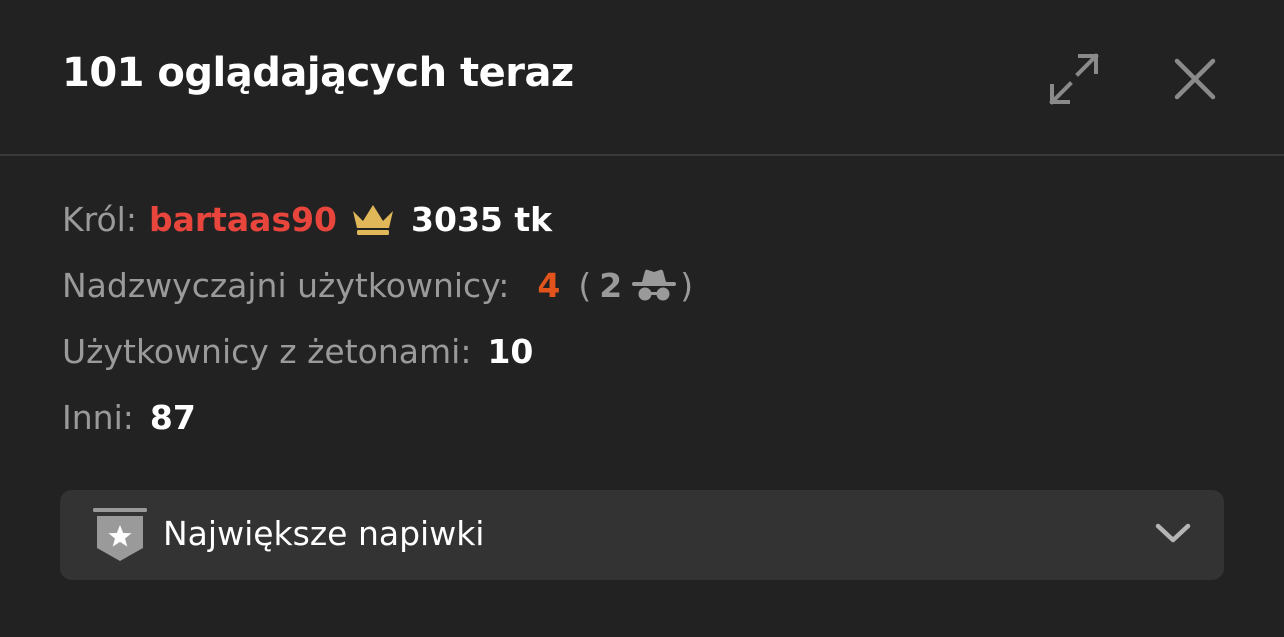  What do you see at coordinates (120, 538) in the screenshot?
I see `star-badge-icon` at bounding box center [120, 538].